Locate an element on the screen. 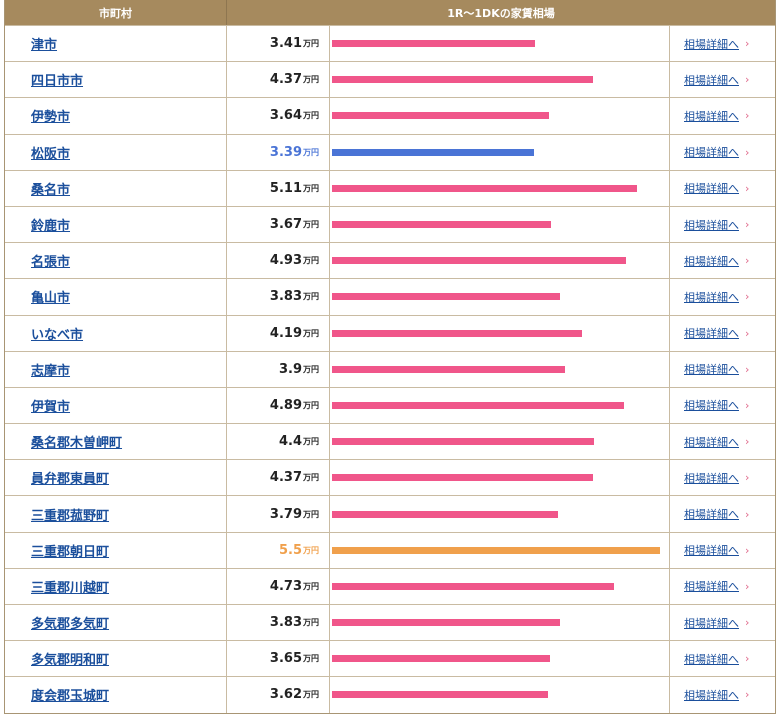 The height and width of the screenshot is (718, 780). rent-value-cell: 4.89 万円 is located at coordinates (278, 405).